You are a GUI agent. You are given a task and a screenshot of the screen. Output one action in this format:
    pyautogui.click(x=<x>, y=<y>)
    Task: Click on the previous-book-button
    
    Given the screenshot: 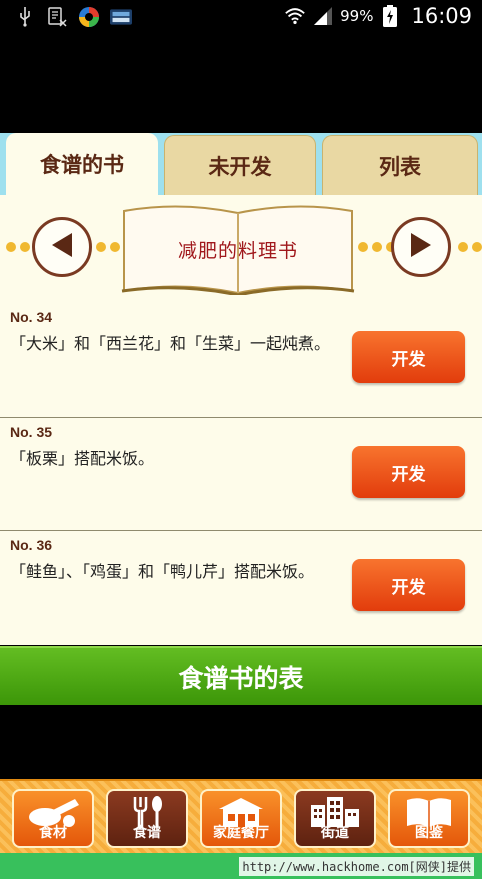 What is the action you would take?
    pyautogui.click(x=62, y=247)
    